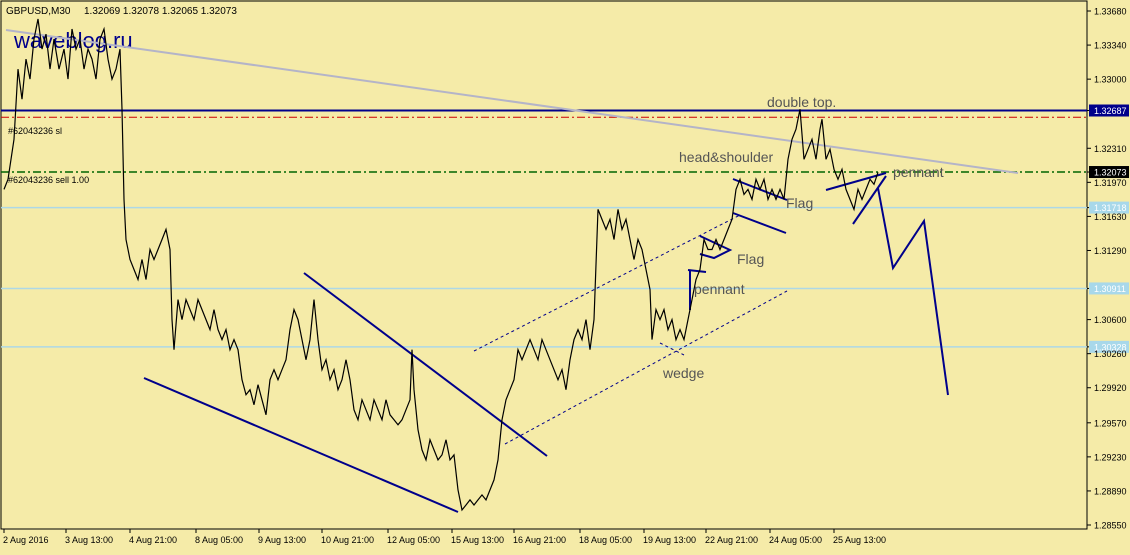  Describe the element at coordinates (1110, 183) in the screenshot. I see `price-tick-label: 1.31970` at that location.